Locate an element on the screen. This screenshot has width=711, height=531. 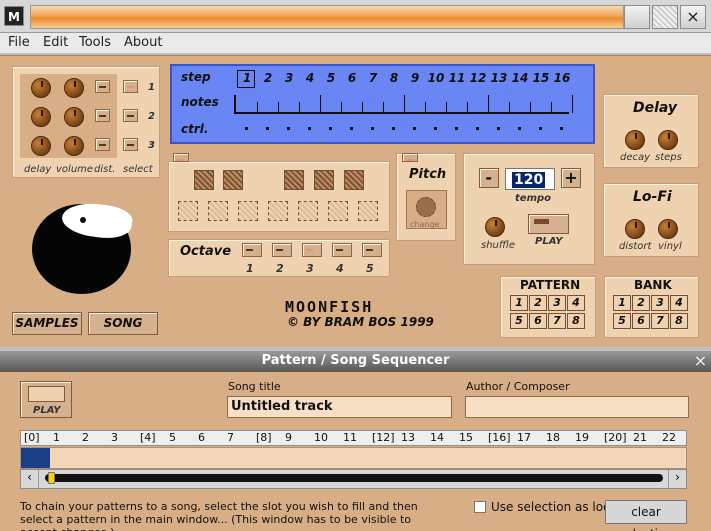
loop-checkbox is located at coordinates (480, 507).